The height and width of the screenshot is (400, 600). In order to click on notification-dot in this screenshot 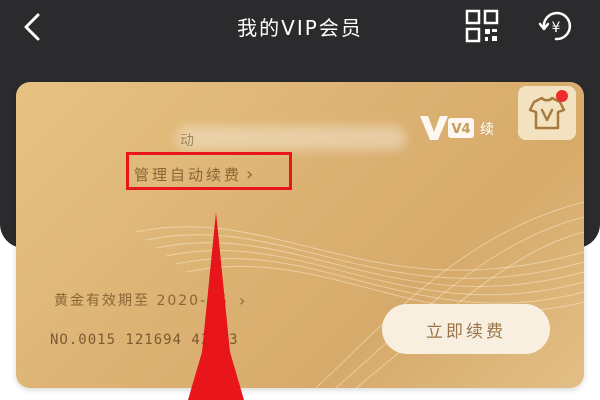, I will do `click(562, 96)`.